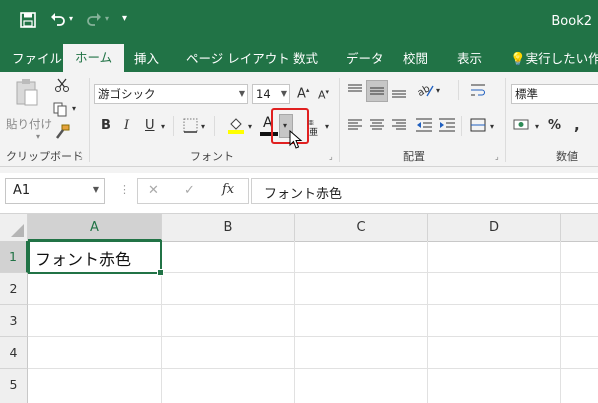 Image resolution: width=598 pixels, height=403 pixels. What do you see at coordinates (399, 126) in the screenshot?
I see `align-right-icon` at bounding box center [399, 126].